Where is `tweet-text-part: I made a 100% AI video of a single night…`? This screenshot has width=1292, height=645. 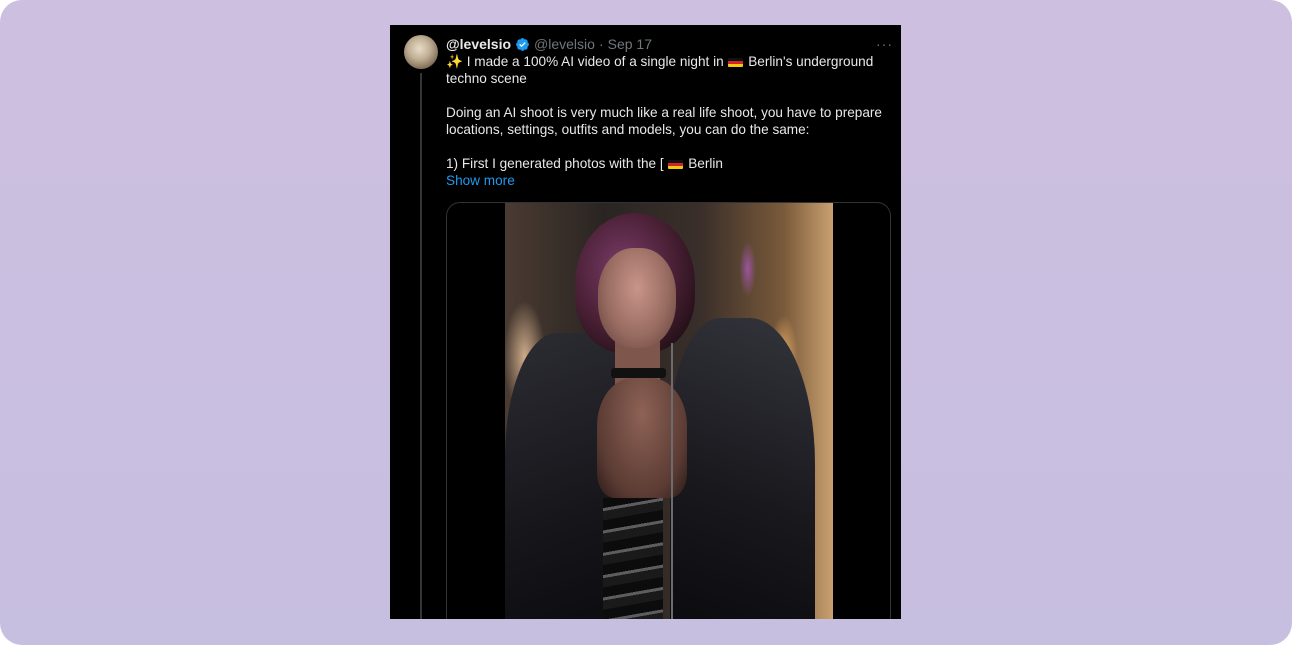
tweet-text-part: I made a 100% AI video of a single night… is located at coordinates (595, 61).